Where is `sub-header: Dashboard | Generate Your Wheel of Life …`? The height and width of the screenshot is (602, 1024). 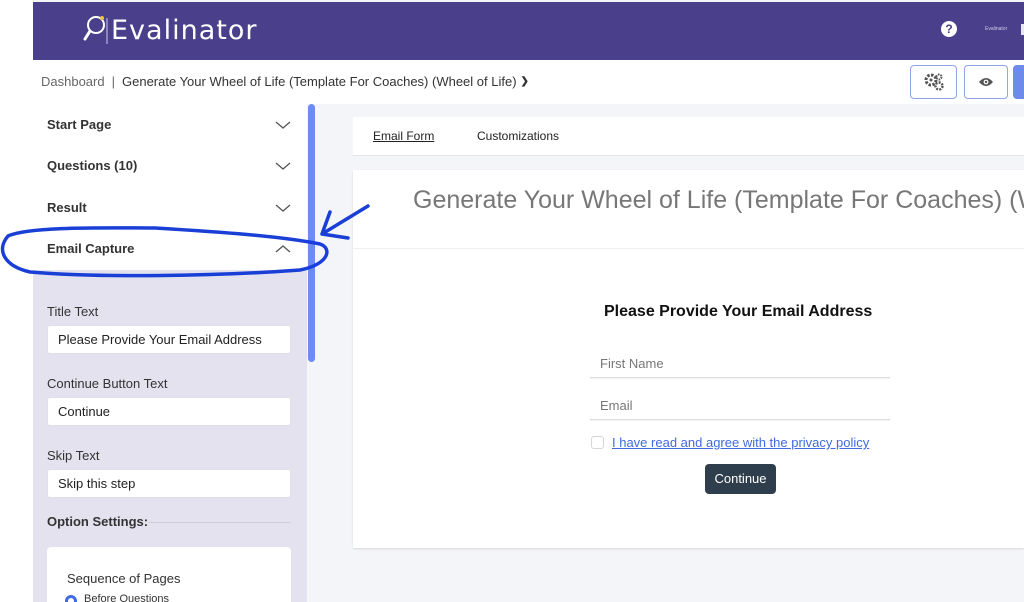
sub-header: Dashboard | Generate Your Wheel of Life … is located at coordinates (528, 82).